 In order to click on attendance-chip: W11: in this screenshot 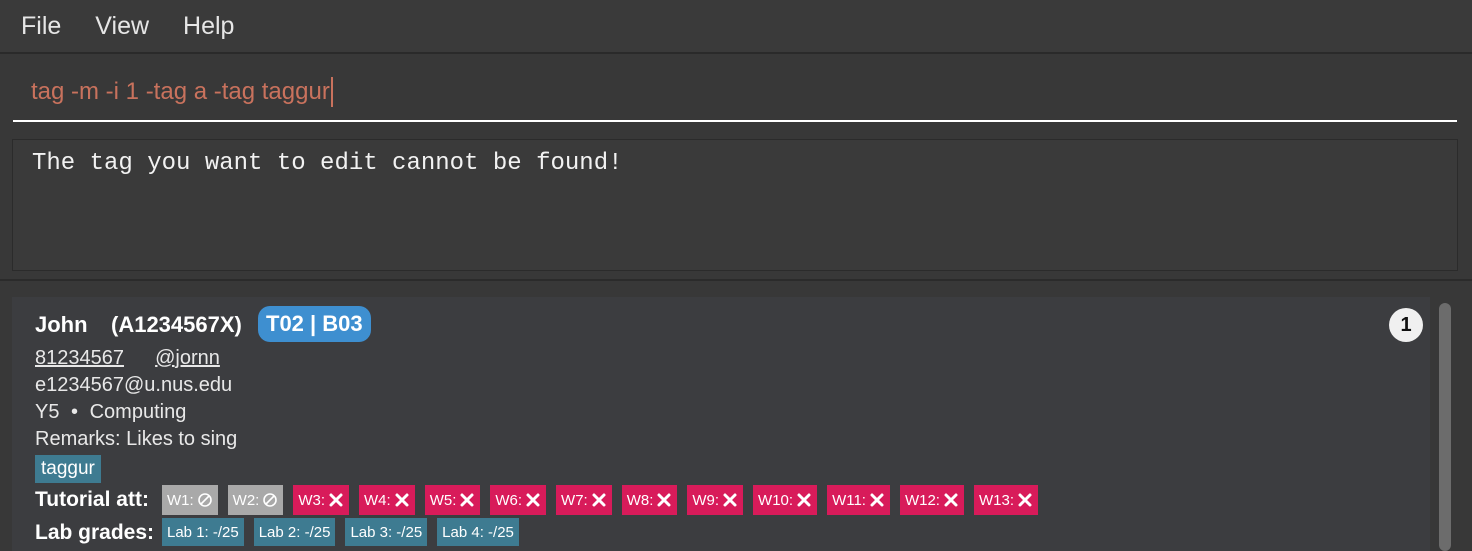, I will do `click(858, 500)`.